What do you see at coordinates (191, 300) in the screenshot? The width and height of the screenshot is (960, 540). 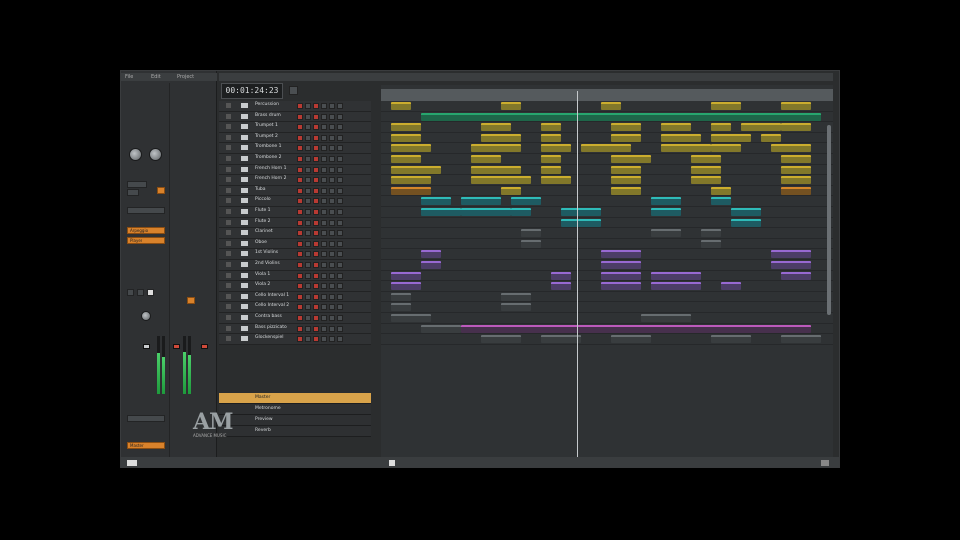 I see `channel-monitor-button` at bounding box center [191, 300].